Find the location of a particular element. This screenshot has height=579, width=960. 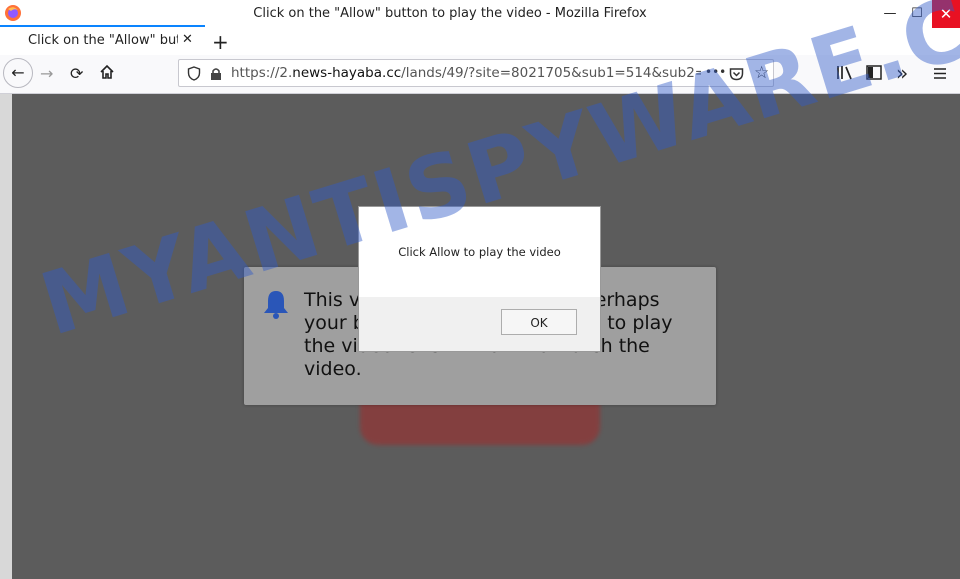

shield-icon is located at coordinates (194, 75).